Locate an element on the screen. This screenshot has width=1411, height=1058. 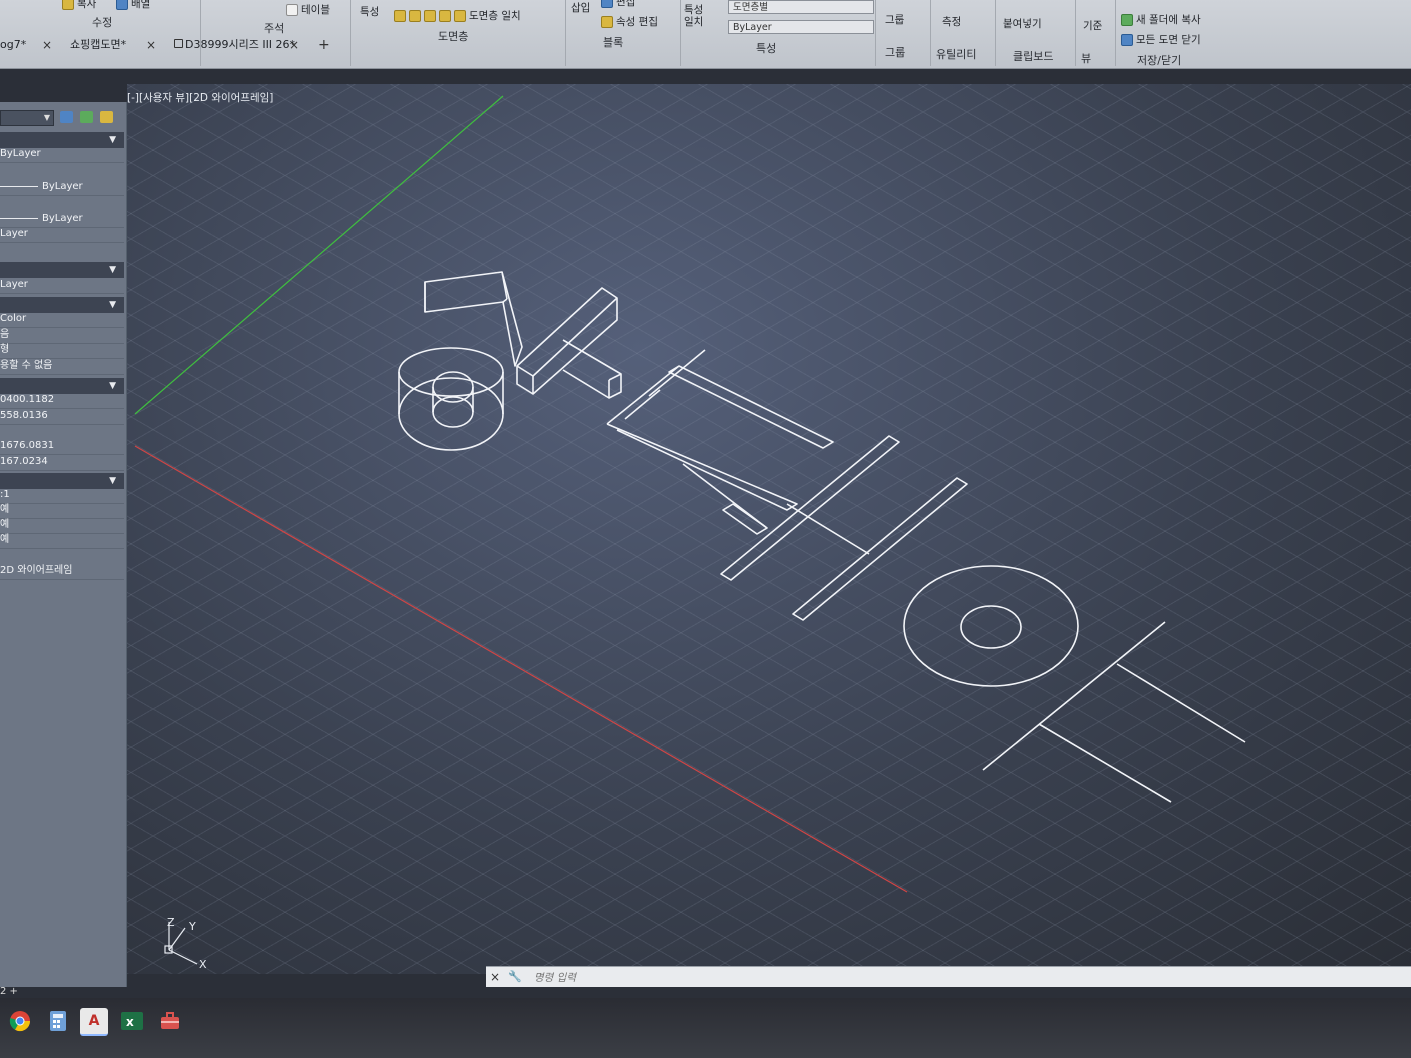
ucs-x-label: X is located at coordinates (203, 964).